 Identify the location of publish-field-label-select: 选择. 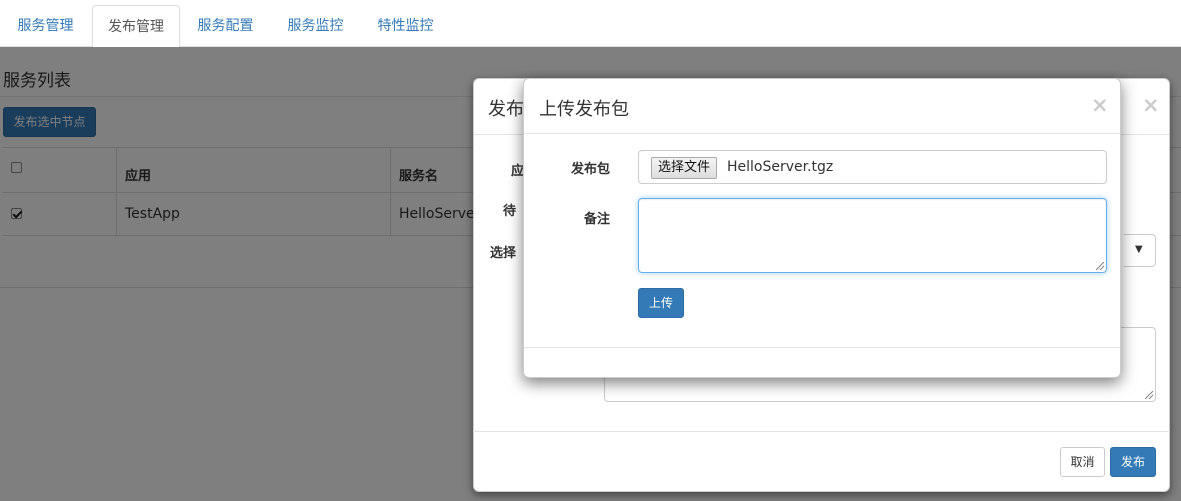
(503, 253).